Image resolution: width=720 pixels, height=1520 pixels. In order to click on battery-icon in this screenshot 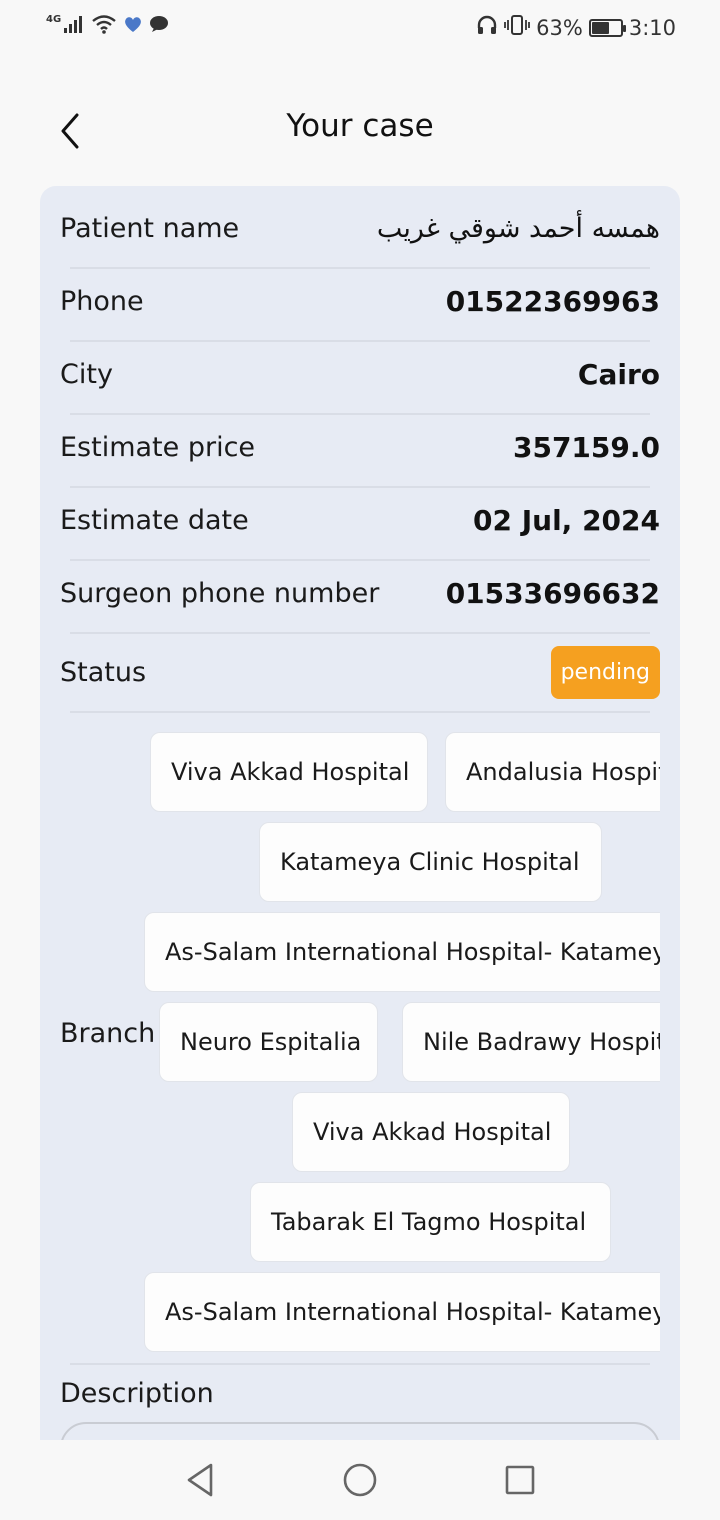, I will do `click(607, 27)`.